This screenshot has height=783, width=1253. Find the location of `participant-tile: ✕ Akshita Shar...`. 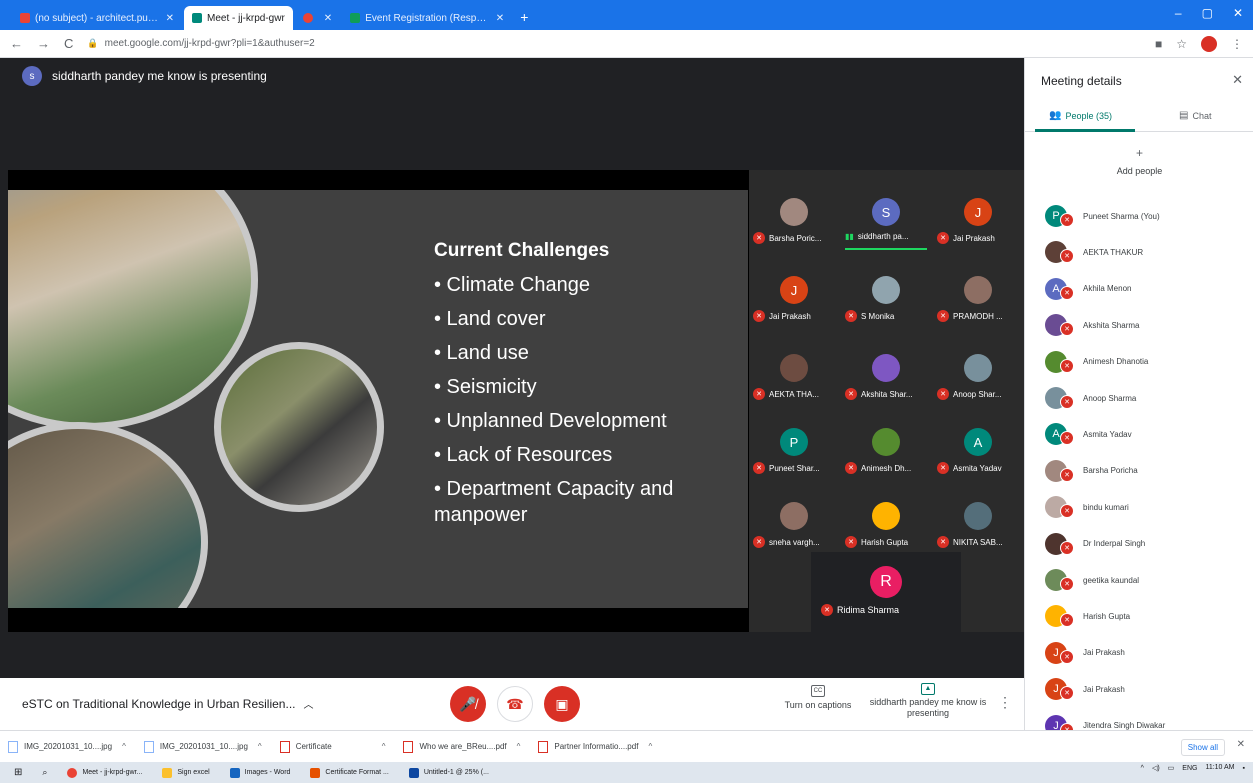

participant-tile: ✕ Akshita Shar... is located at coordinates (886, 376).